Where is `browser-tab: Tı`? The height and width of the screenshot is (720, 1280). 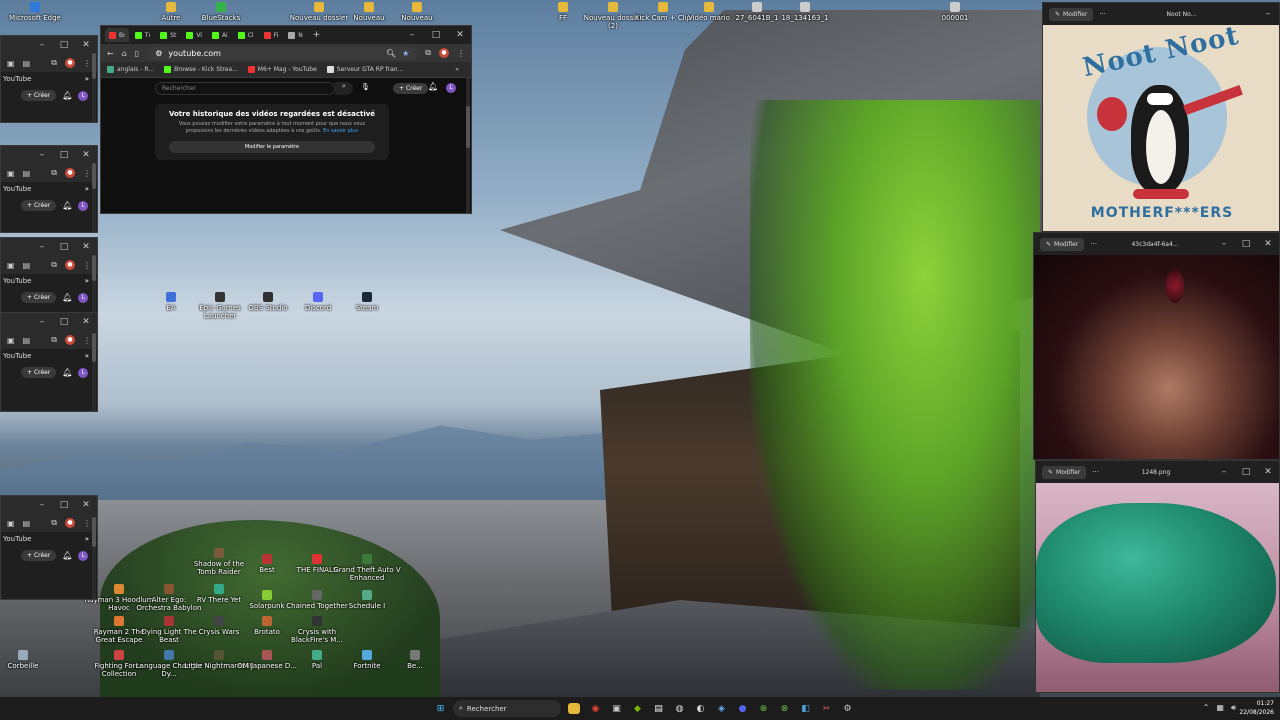 browser-tab: Tı is located at coordinates (142, 35).